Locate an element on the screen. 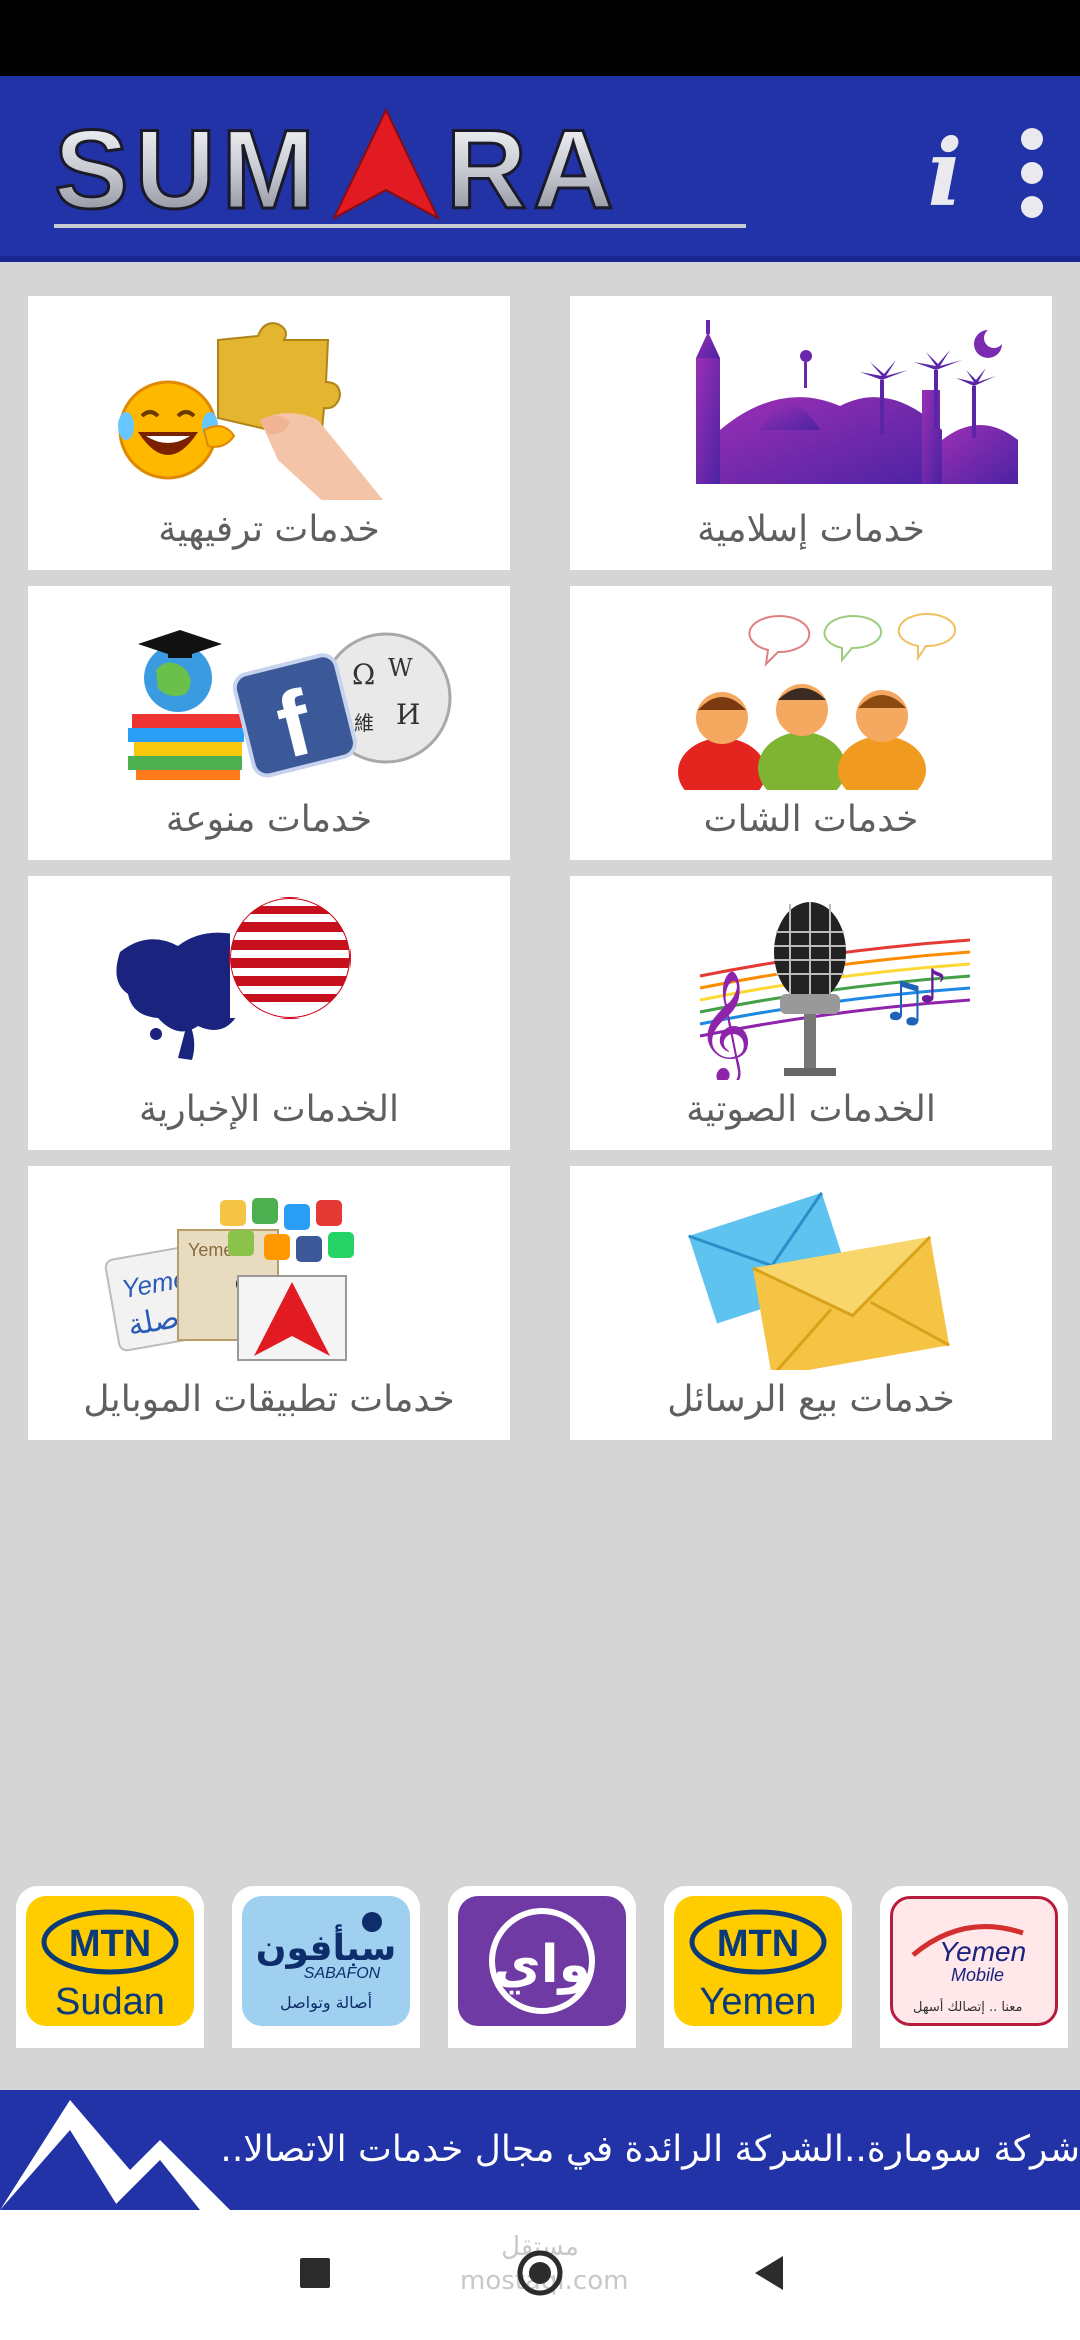  tile-label: الخدمات الإخبارية is located at coordinates (268, 1109).